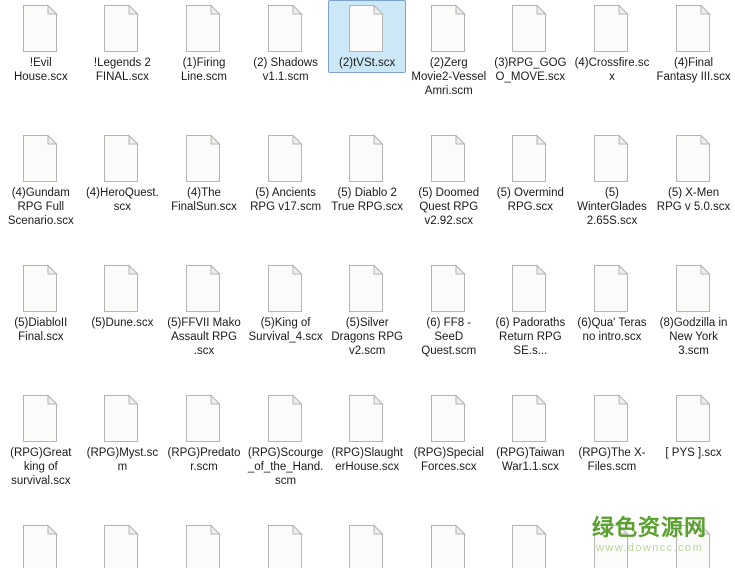 Image resolution: width=735 pixels, height=568 pixels. Describe the element at coordinates (612, 330) in the screenshot. I see `file-name-label: (6)Qua' Teras no intro.scx` at that location.